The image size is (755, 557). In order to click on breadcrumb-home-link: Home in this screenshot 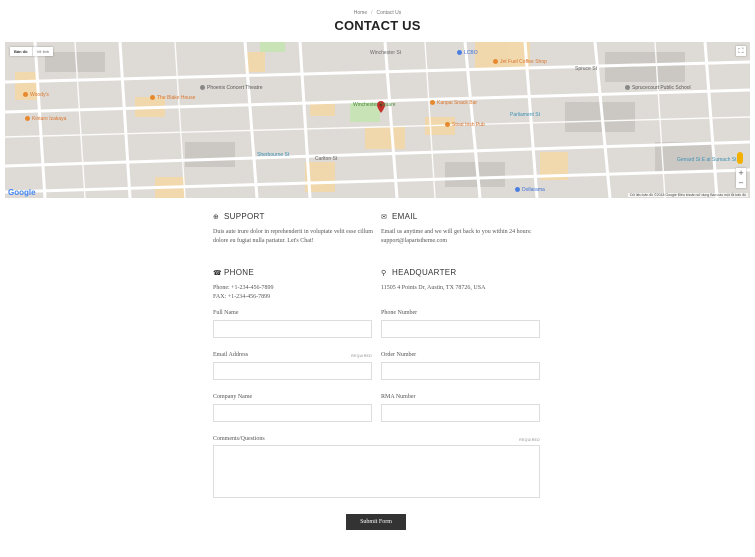, I will do `click(360, 13)`.